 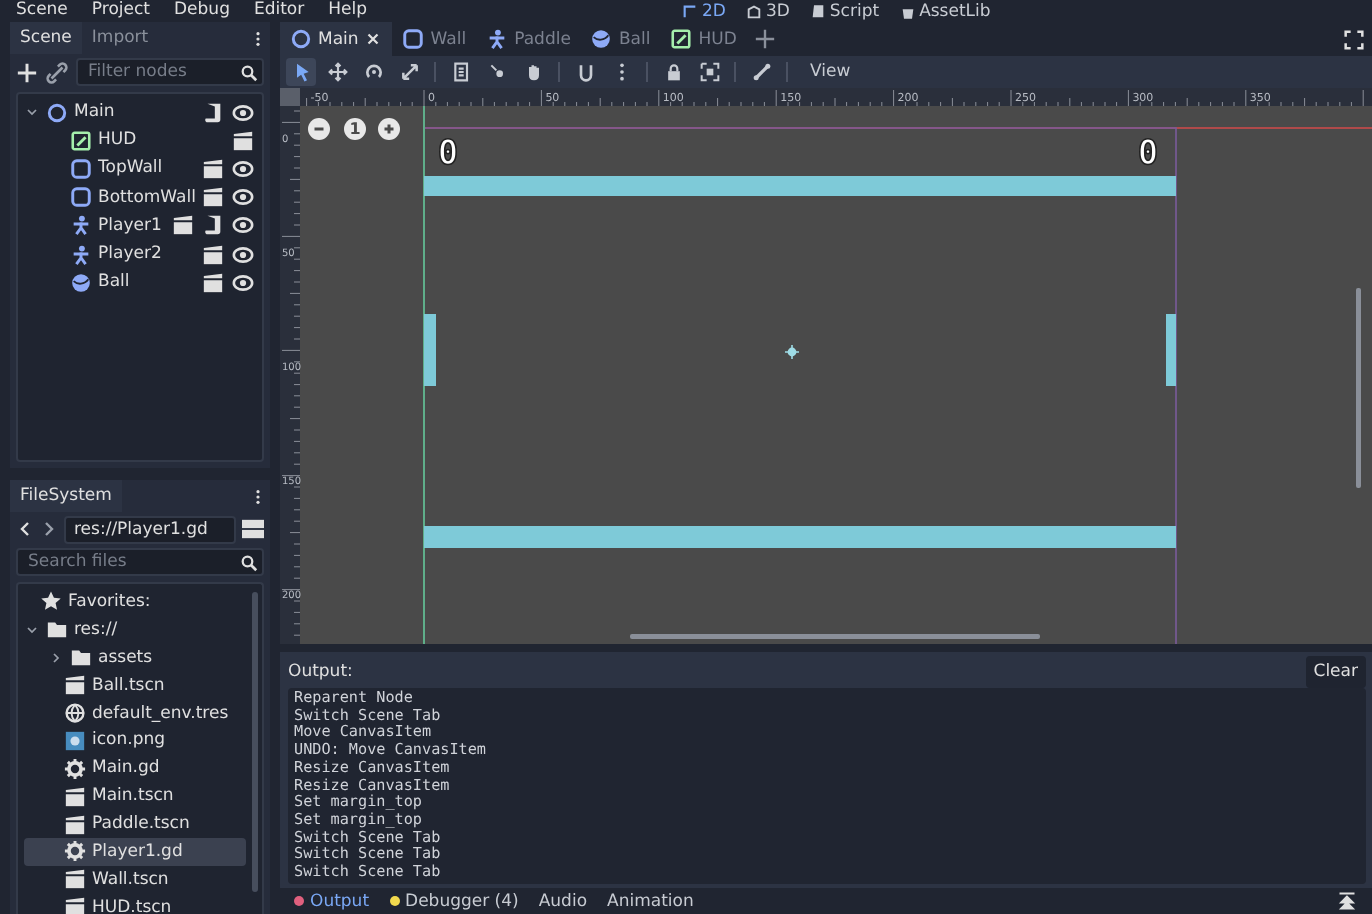 I want to click on menu-dots-icon, so click(x=258, y=38).